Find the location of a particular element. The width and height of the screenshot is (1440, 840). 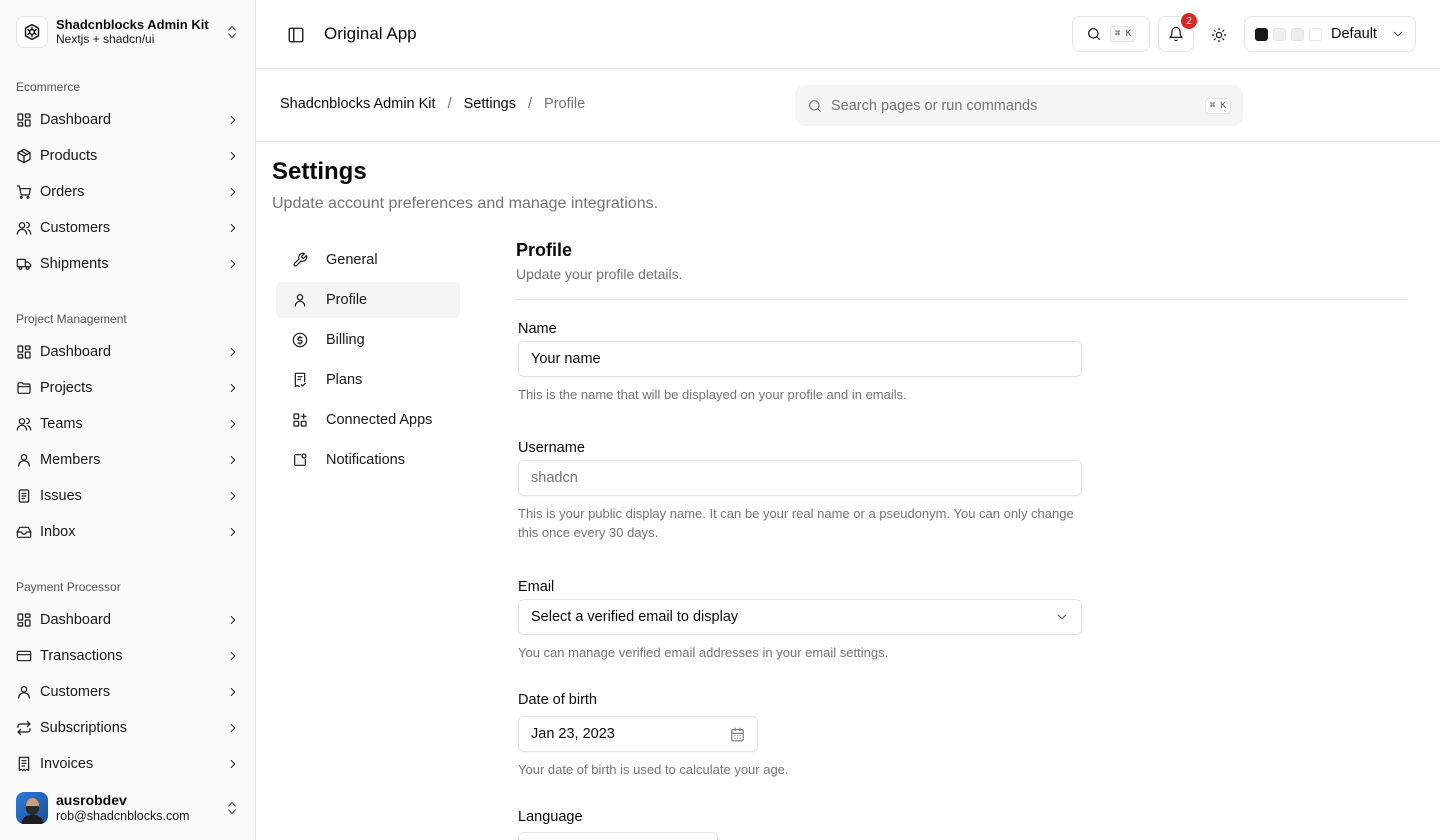

sidebar-item-label: Subscriptions is located at coordinates (84, 728).